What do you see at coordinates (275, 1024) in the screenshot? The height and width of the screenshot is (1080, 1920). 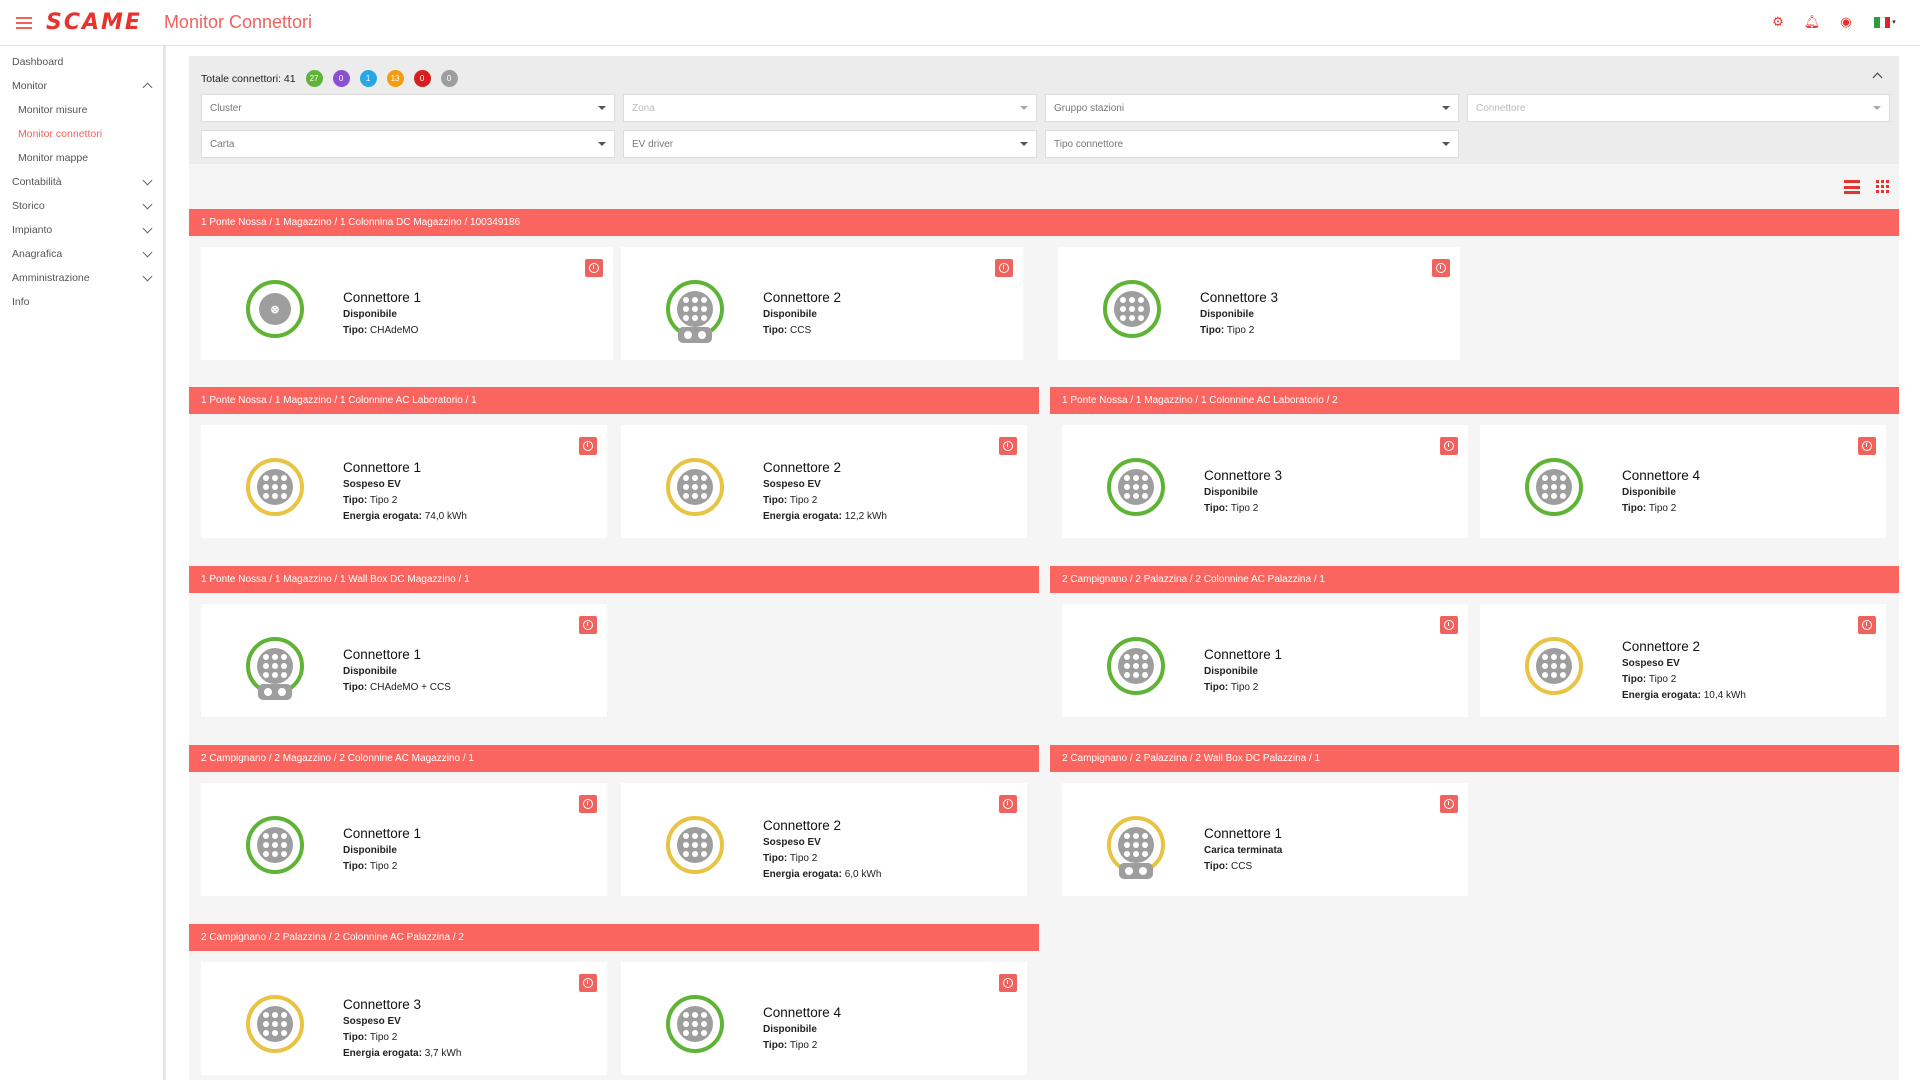 I see `type2-plug-icon` at bounding box center [275, 1024].